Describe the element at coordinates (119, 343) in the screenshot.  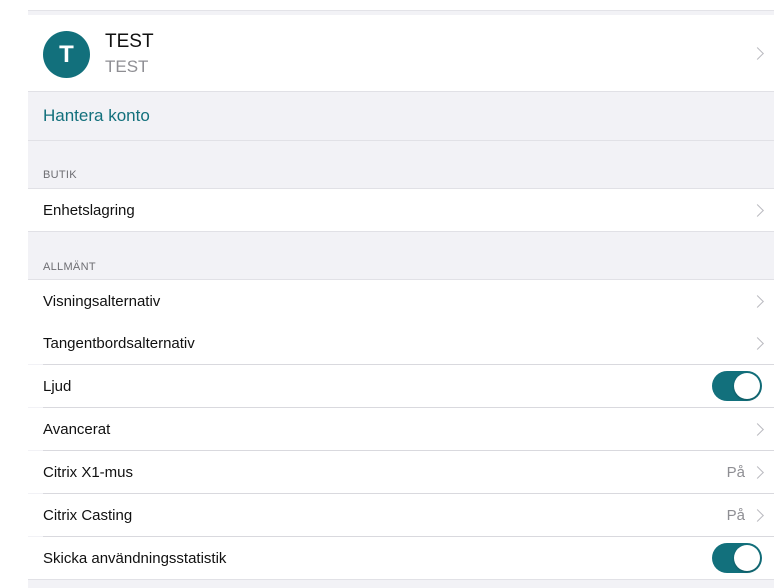
I see `settings-item-label: Tangentbordsalternativ` at that location.